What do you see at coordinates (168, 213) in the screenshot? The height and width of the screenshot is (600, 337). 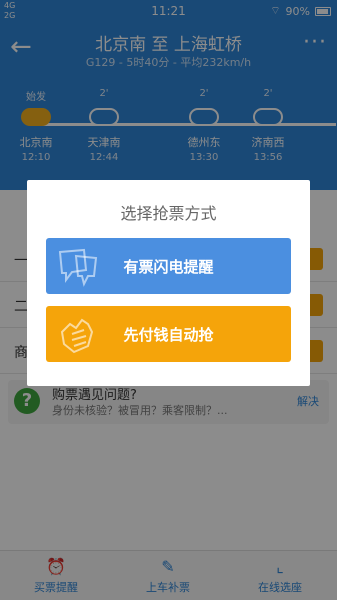 I see `dialog-title: 选择抢票方式` at bounding box center [168, 213].